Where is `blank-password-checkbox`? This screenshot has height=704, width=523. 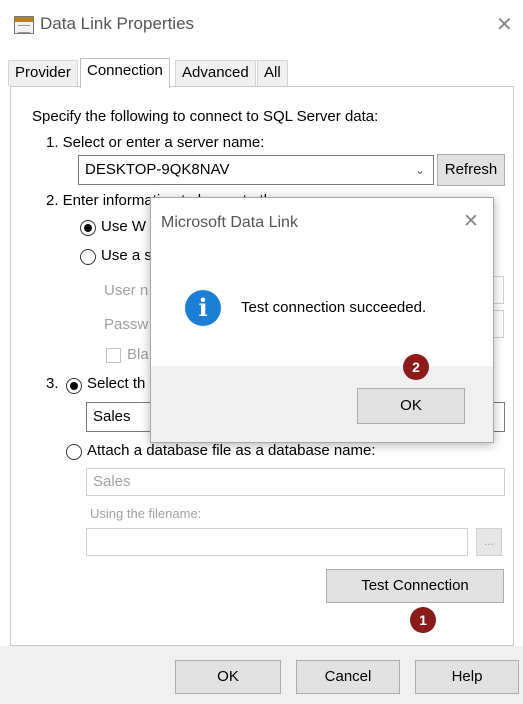
blank-password-checkbox is located at coordinates (113, 355).